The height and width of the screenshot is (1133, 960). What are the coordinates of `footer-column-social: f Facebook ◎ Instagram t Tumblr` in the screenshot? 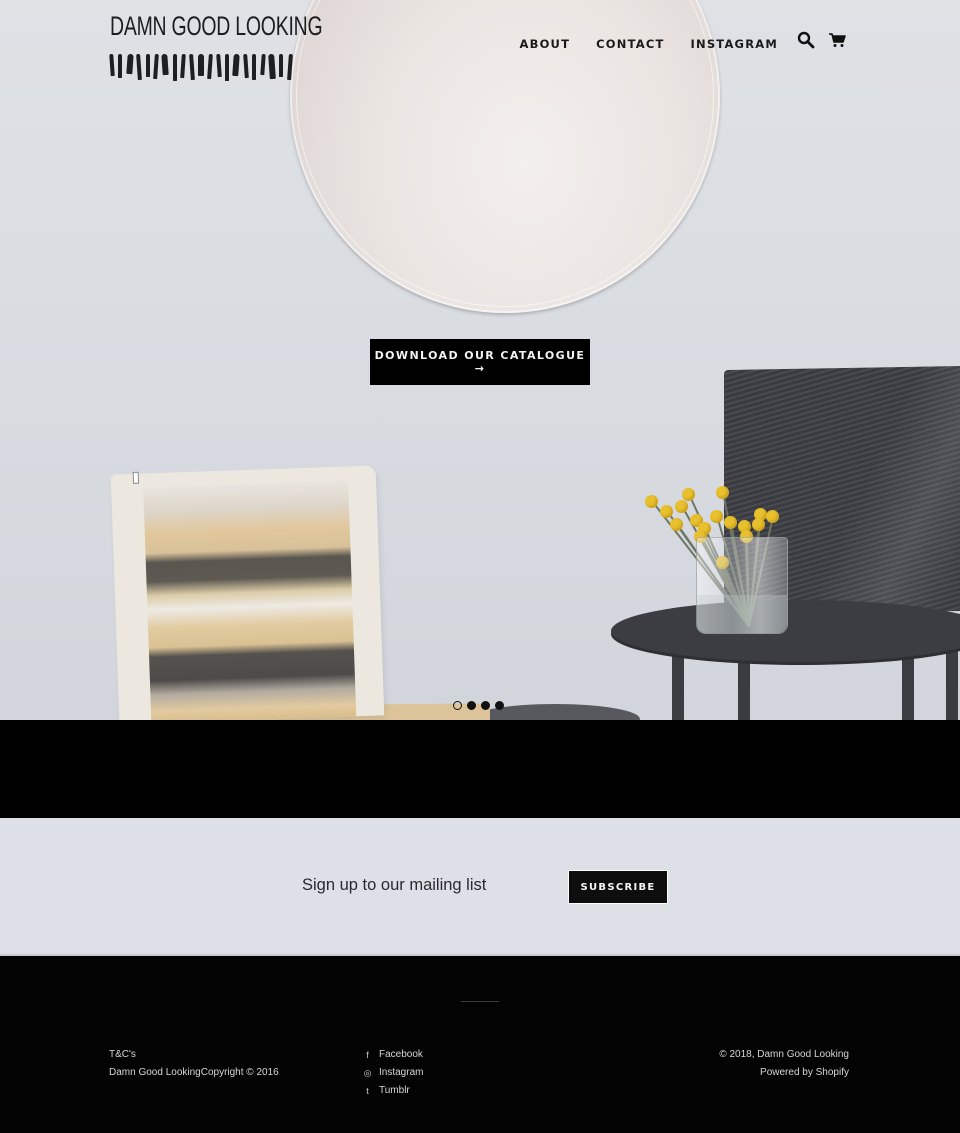 It's located at (393, 1073).